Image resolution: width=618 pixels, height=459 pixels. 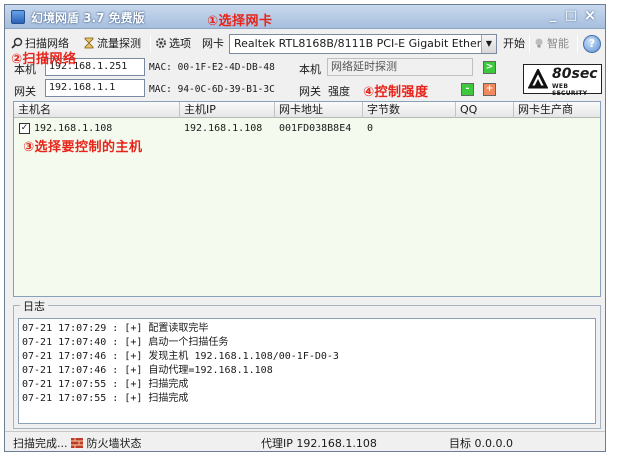 What do you see at coordinates (18, 17) in the screenshot?
I see `app-icon` at bounding box center [18, 17].